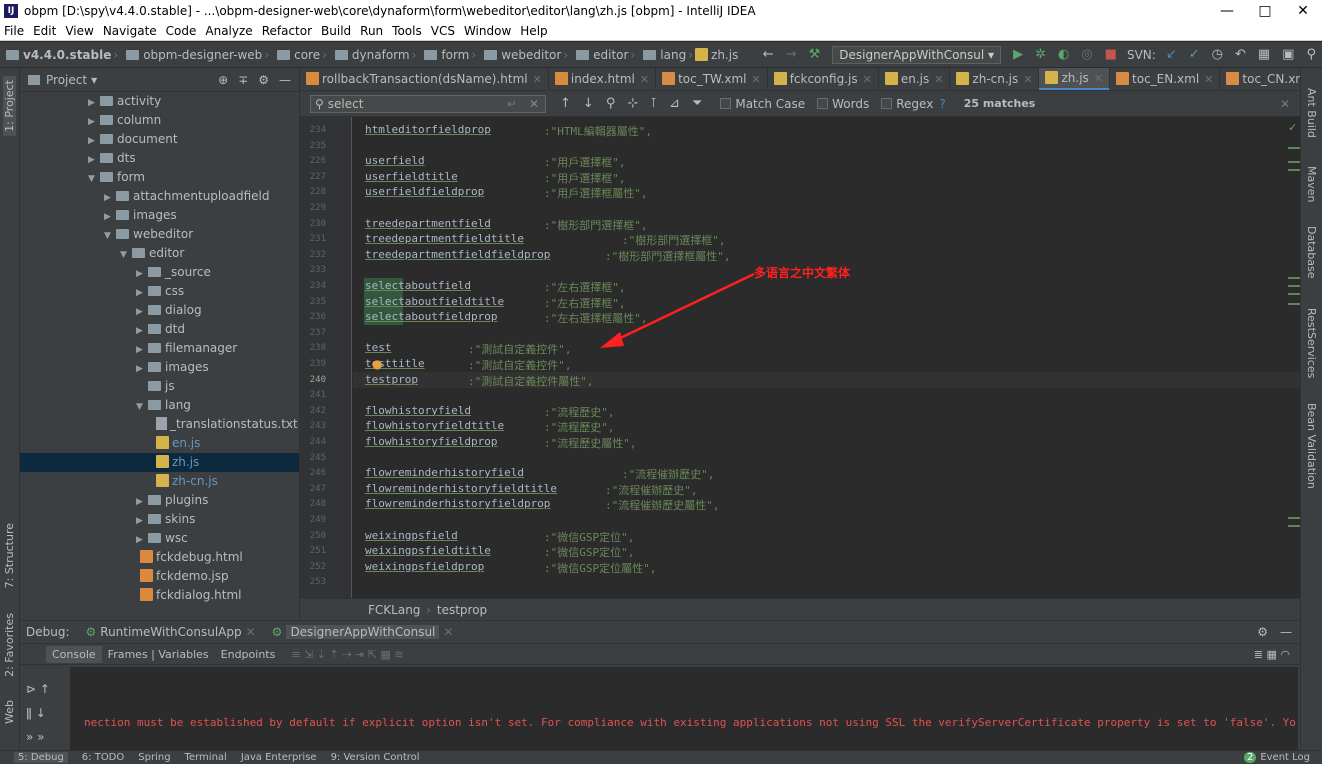  What do you see at coordinates (159, 386) in the screenshot?
I see `tree-item: js` at bounding box center [159, 386].